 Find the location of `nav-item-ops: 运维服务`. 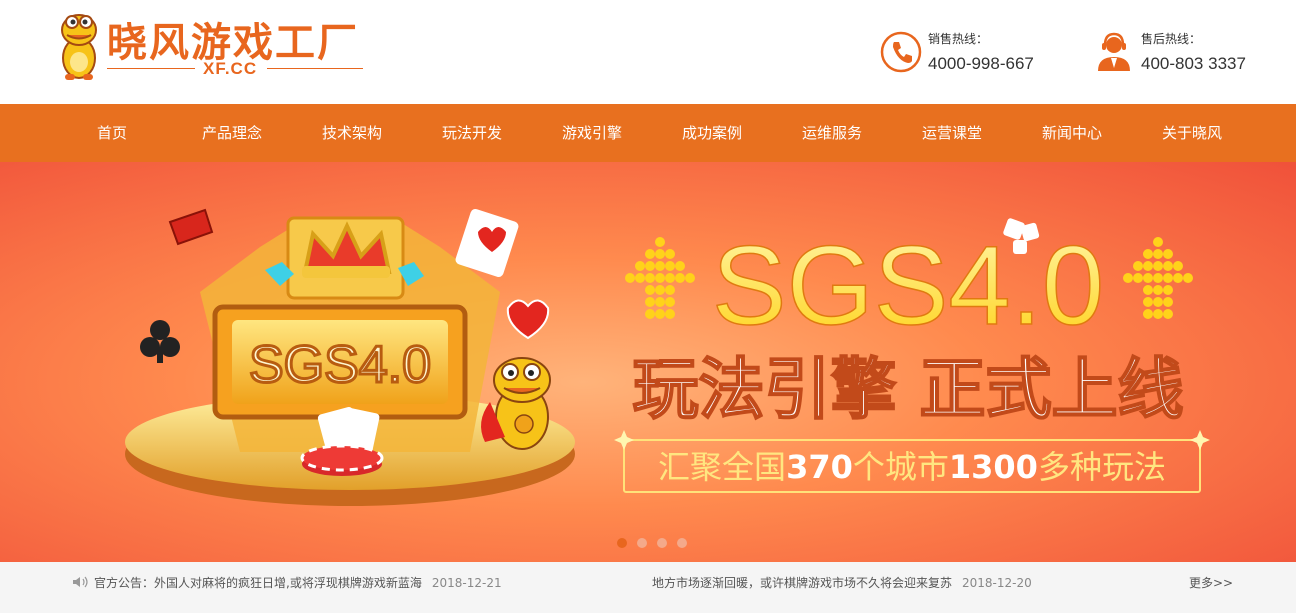

nav-item-ops: 运维服务 is located at coordinates (832, 133).